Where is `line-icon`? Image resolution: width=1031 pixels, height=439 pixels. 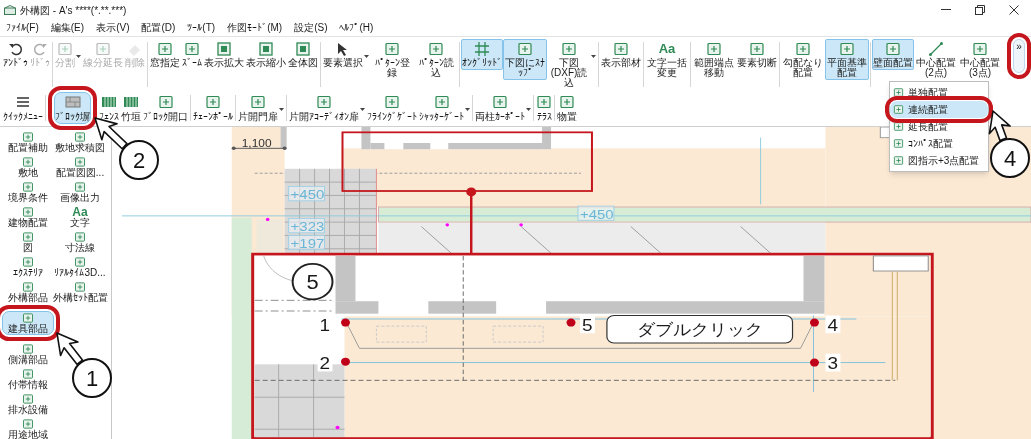
line-icon is located at coordinates (936, 49).